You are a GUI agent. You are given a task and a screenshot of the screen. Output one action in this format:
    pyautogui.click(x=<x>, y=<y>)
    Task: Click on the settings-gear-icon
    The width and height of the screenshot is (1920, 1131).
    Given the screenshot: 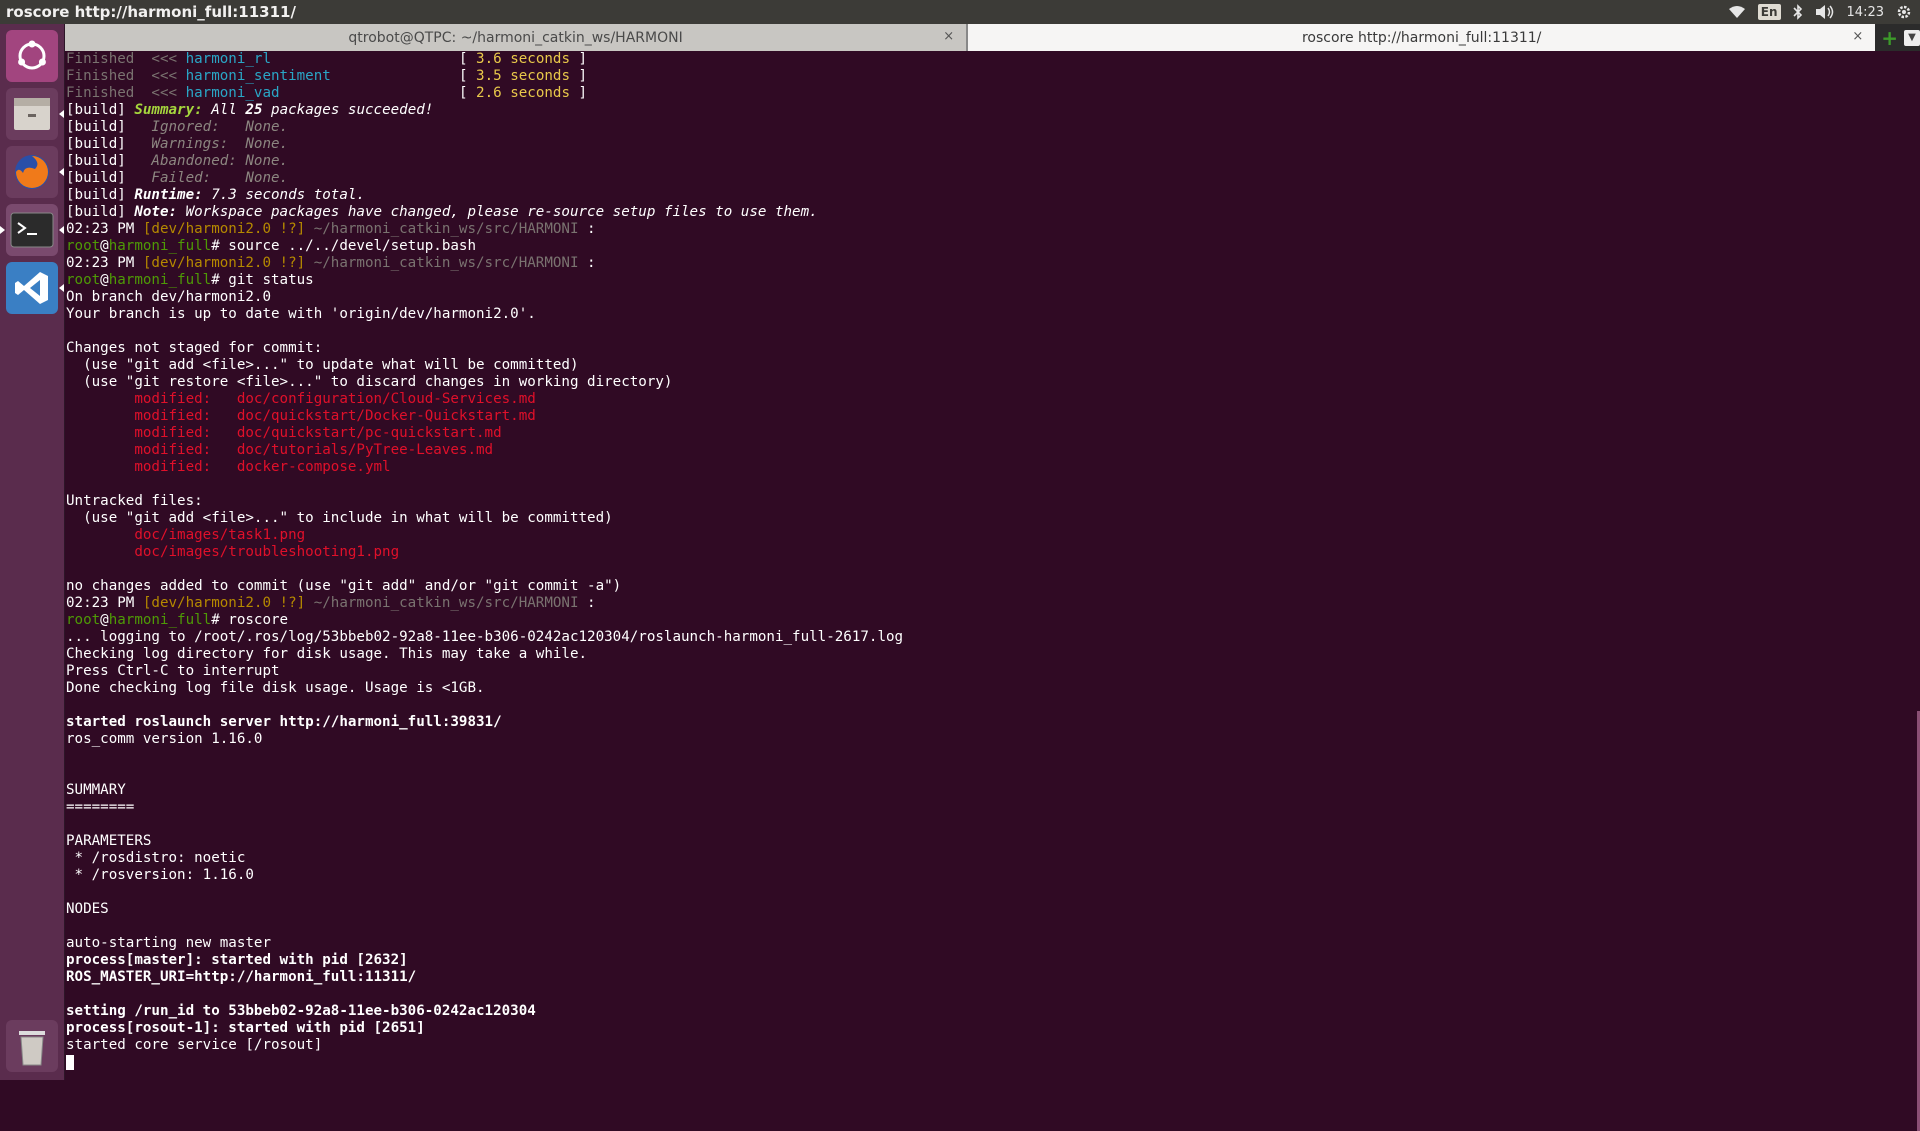 What is the action you would take?
    pyautogui.click(x=1904, y=12)
    